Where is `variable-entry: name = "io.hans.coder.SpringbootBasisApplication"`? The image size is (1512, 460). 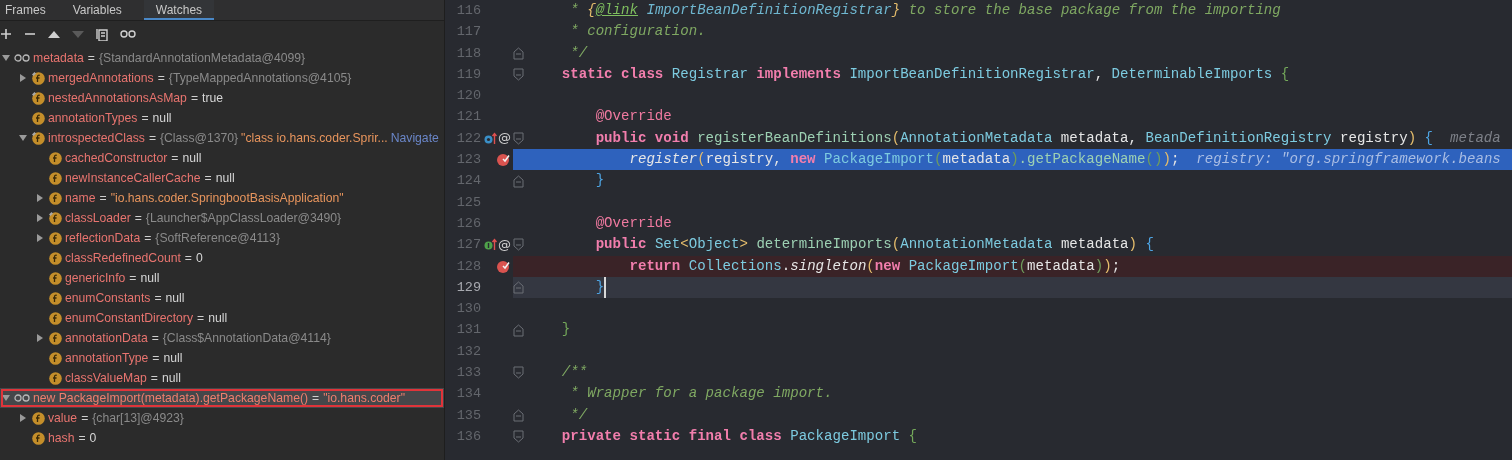 variable-entry: name = "io.hans.coder.SpringbootBasisApplication" is located at coordinates (204, 198).